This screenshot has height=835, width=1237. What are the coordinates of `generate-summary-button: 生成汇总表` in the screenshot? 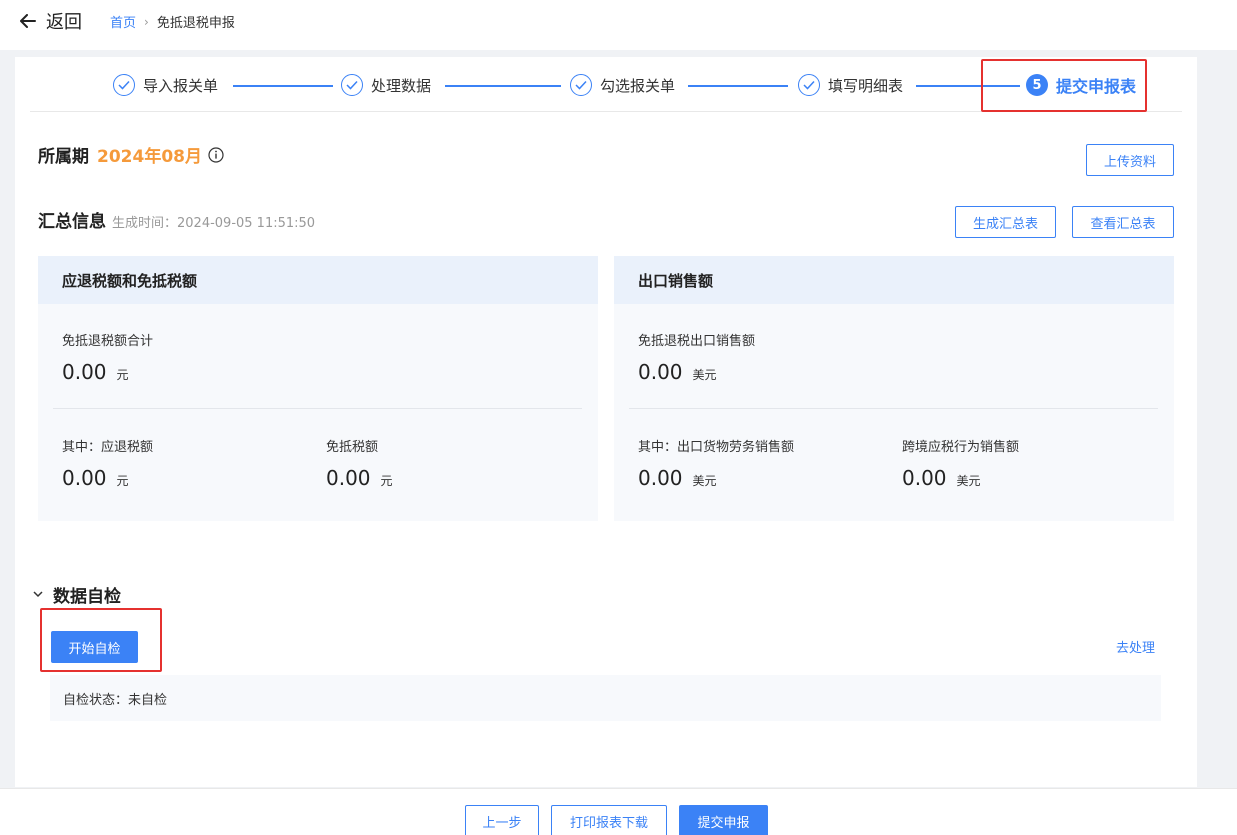 It's located at (1005, 222).